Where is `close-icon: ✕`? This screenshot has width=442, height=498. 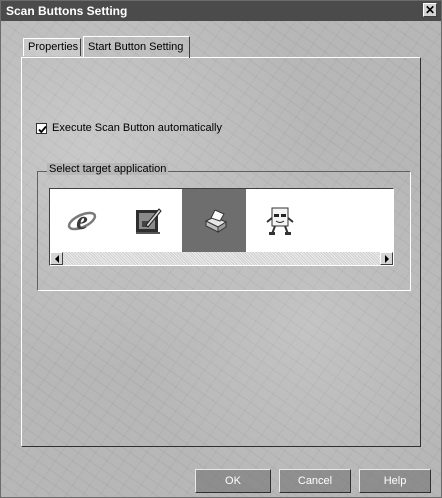
close-icon: ✕ is located at coordinates (430, 10).